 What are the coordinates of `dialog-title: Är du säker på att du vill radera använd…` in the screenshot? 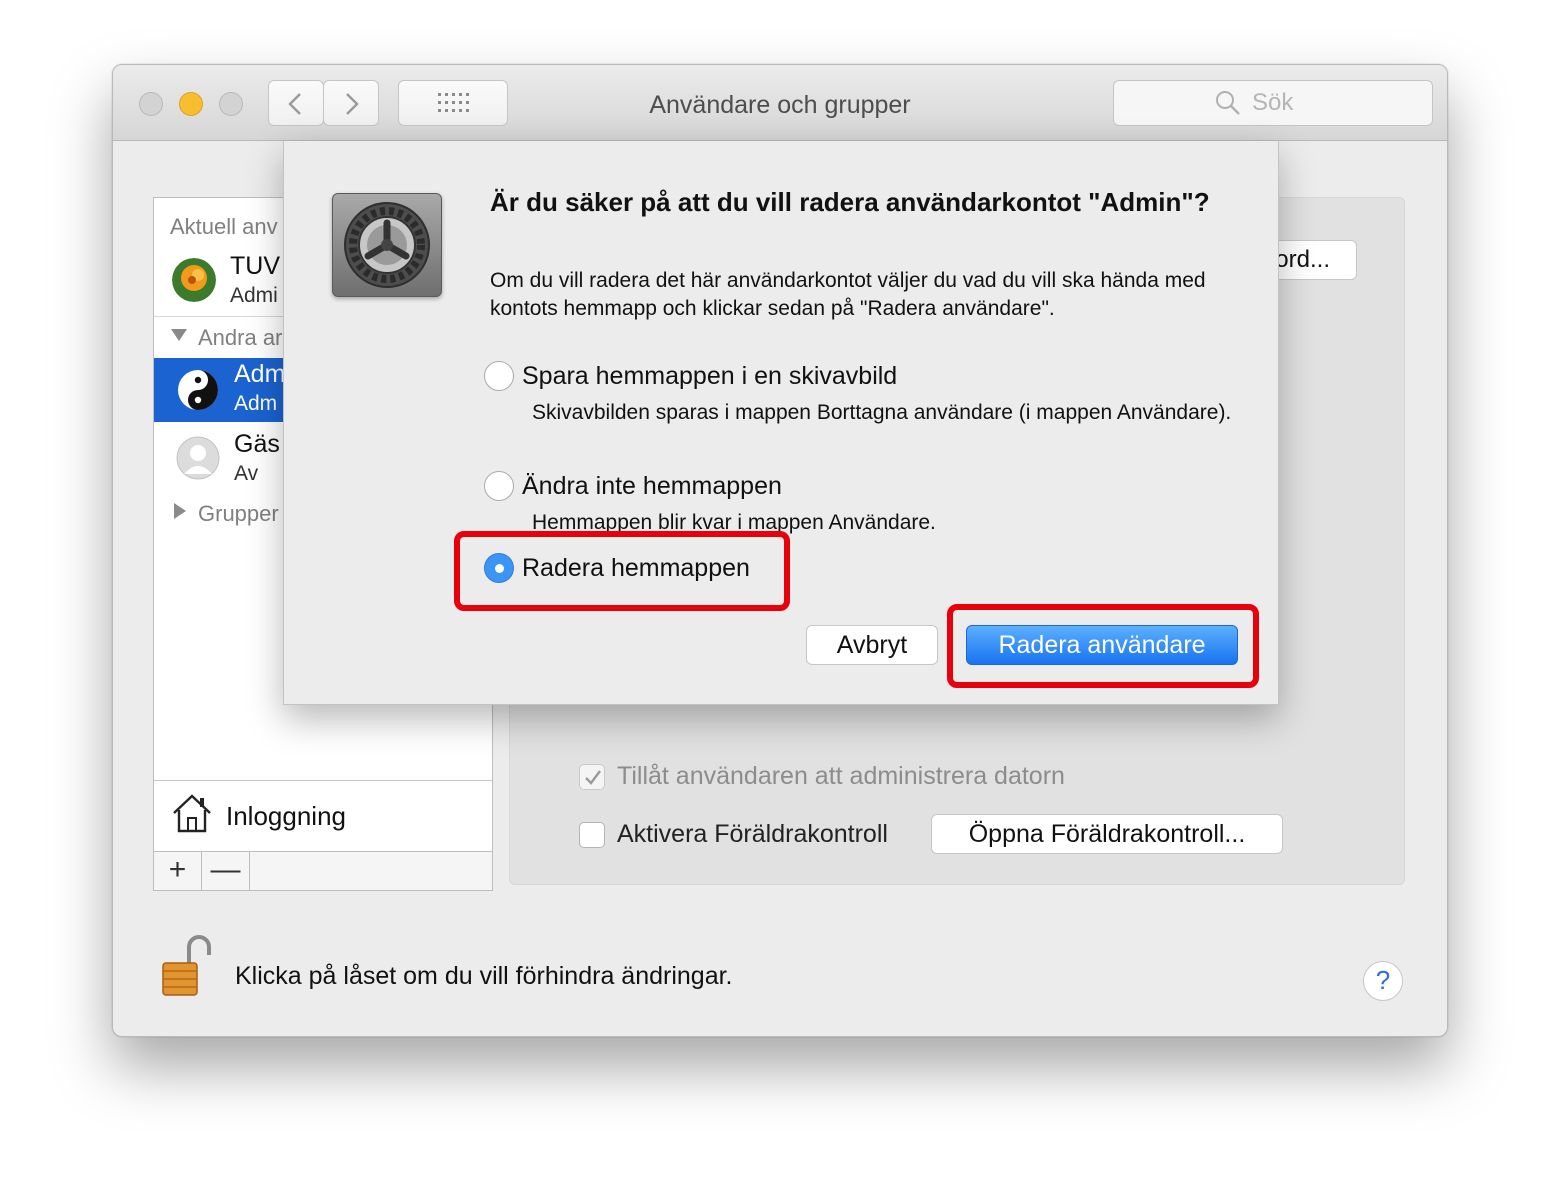 It's located at (850, 202).